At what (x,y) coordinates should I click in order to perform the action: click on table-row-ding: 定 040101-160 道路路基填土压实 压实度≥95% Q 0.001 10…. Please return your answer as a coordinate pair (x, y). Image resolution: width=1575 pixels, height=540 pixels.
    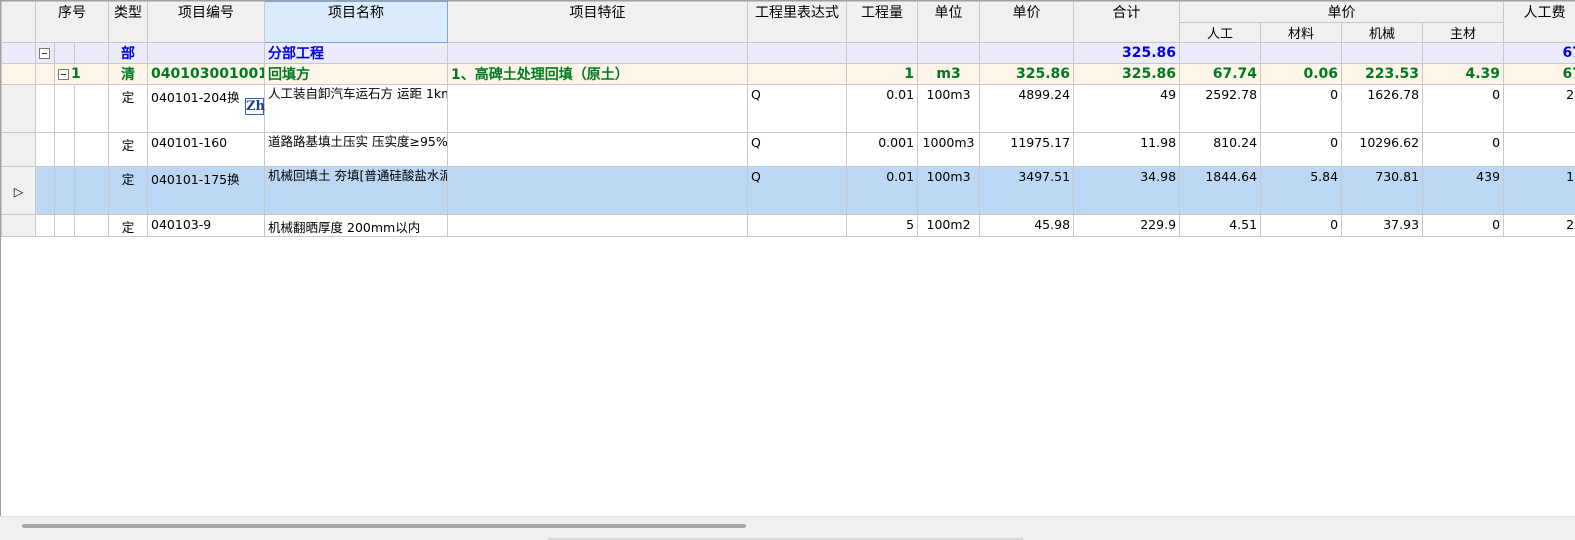
    Looking at the image, I should click on (788, 149).